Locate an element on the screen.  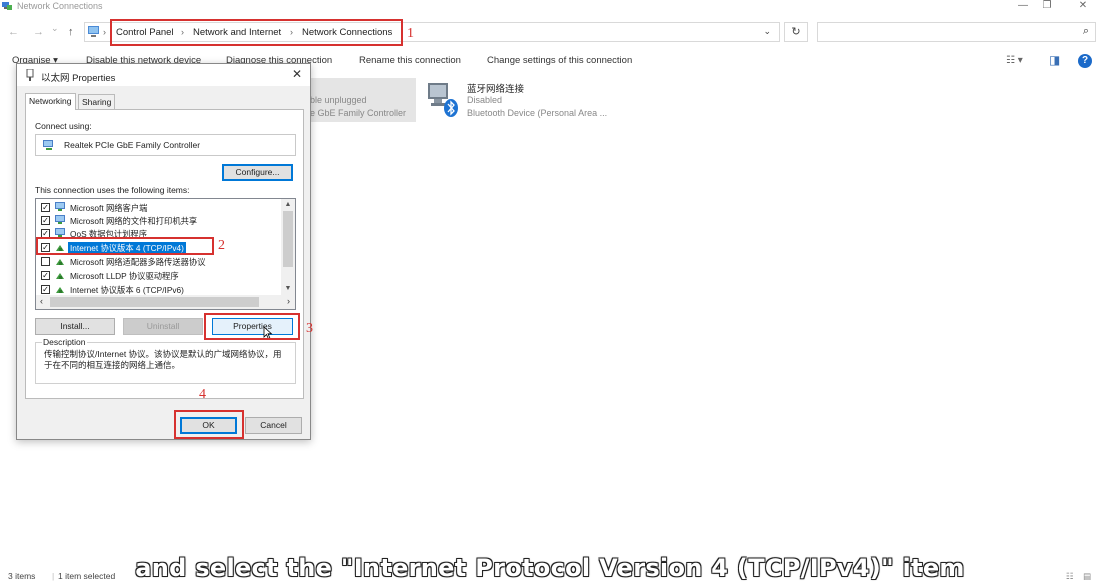
horizontal-scrollbar: ‹ › is located at coordinates (165, 302).